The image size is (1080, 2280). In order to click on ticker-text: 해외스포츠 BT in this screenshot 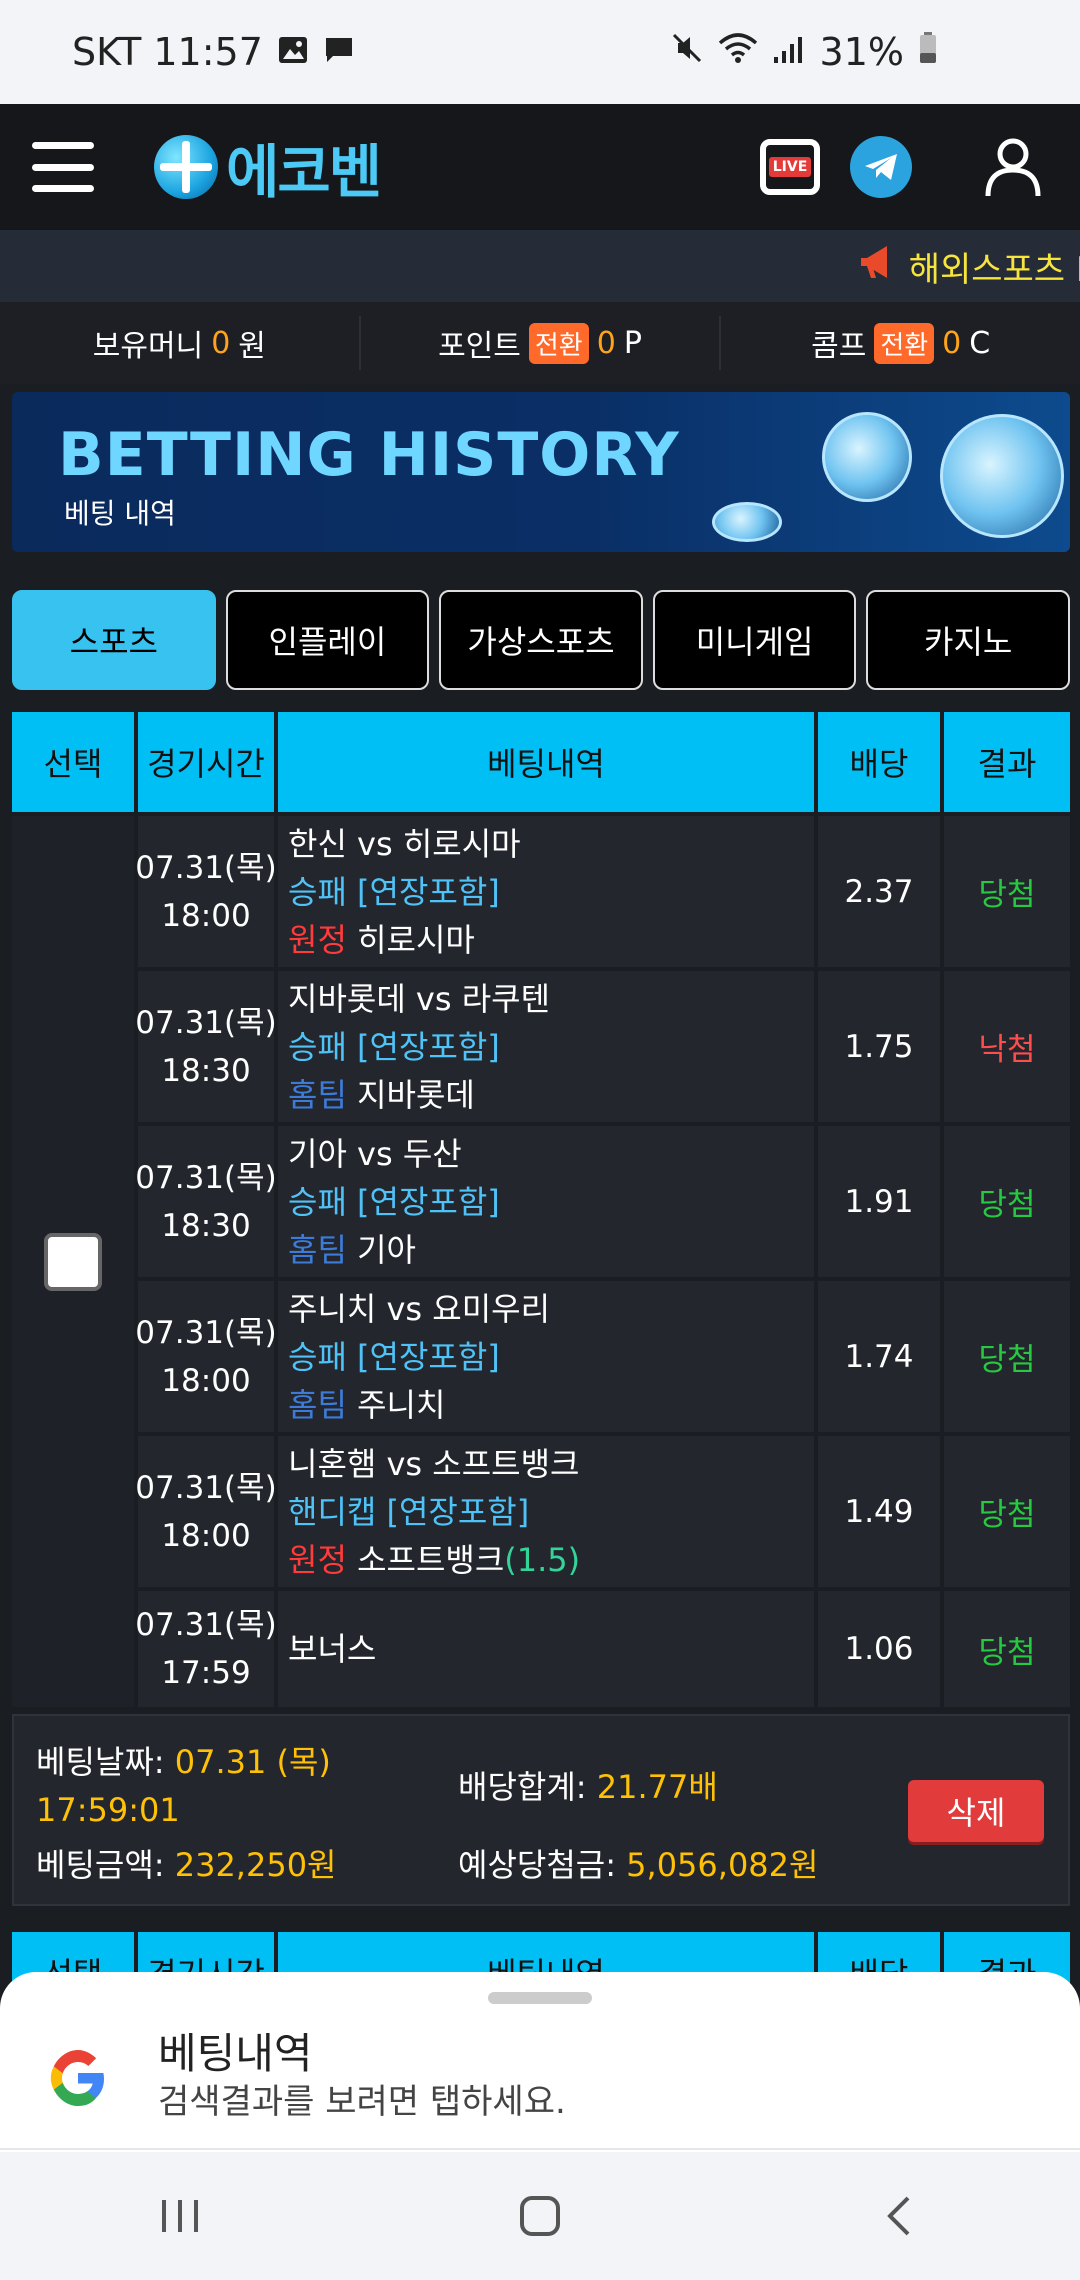, I will do `click(994, 269)`.